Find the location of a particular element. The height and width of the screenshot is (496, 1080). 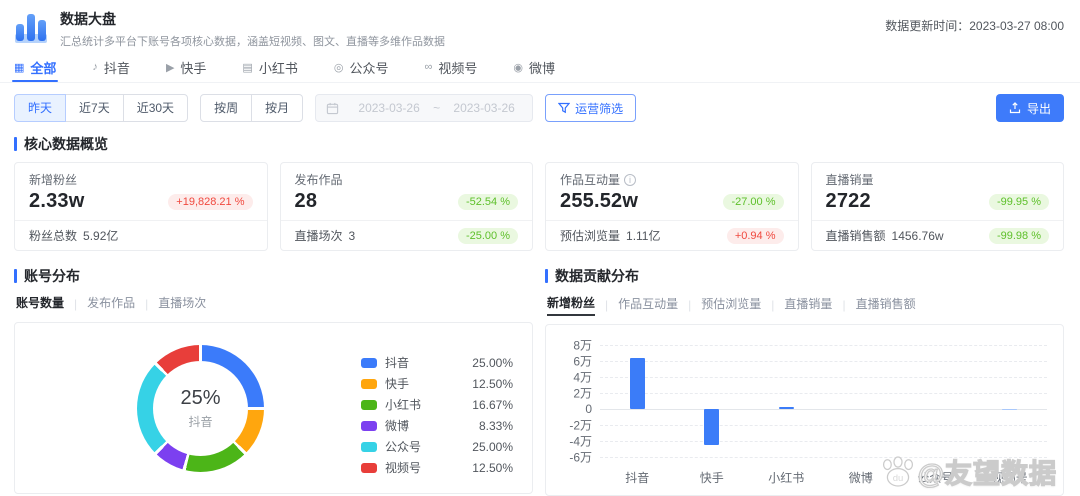

legend-label: 快手 is located at coordinates (397, 384).